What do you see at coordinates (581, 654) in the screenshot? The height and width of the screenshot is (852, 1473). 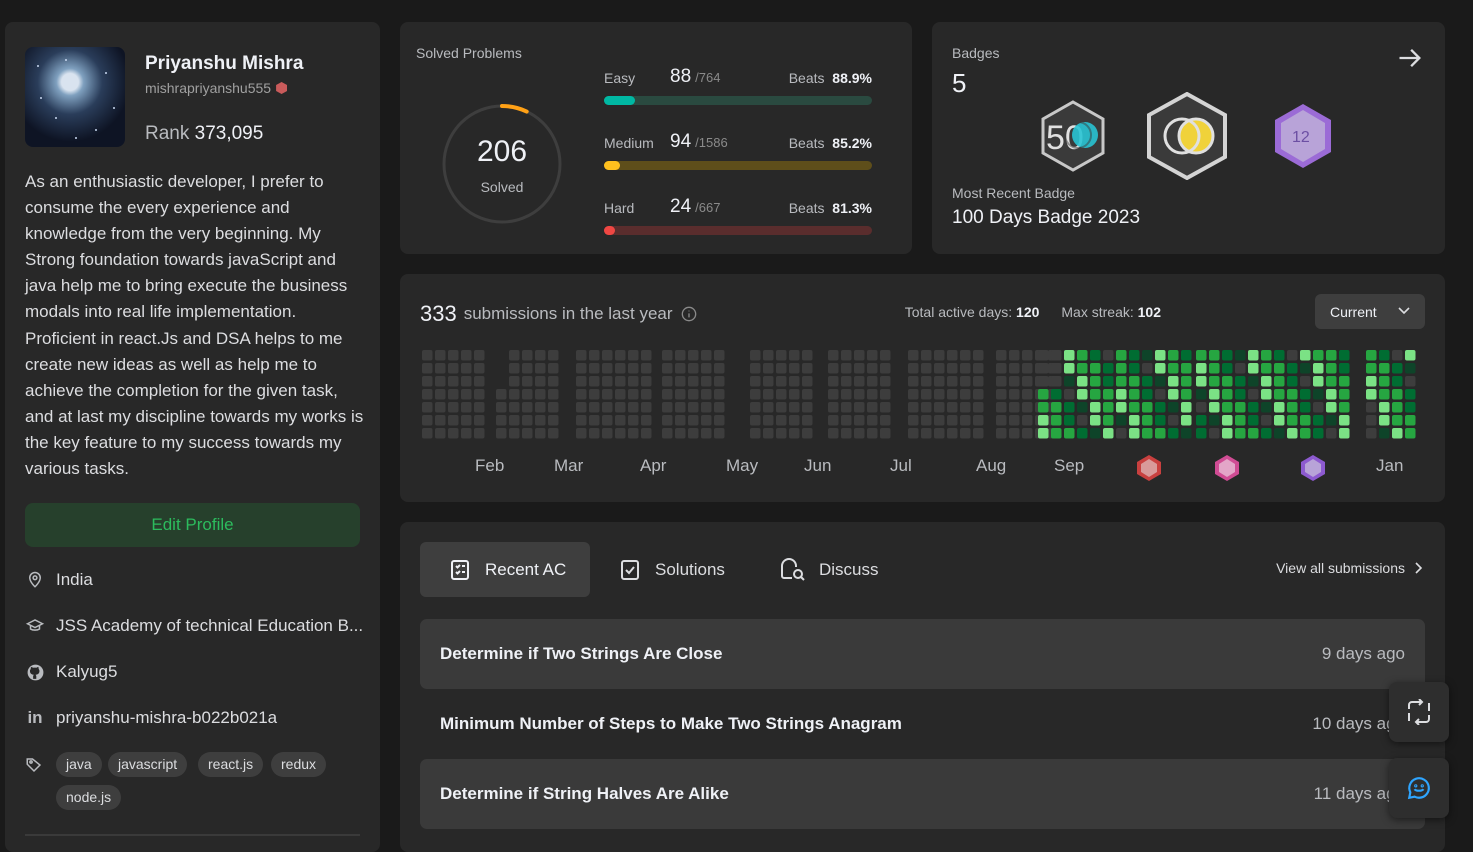 I see `problem-title: Determine if Two Strings Are Close` at bounding box center [581, 654].